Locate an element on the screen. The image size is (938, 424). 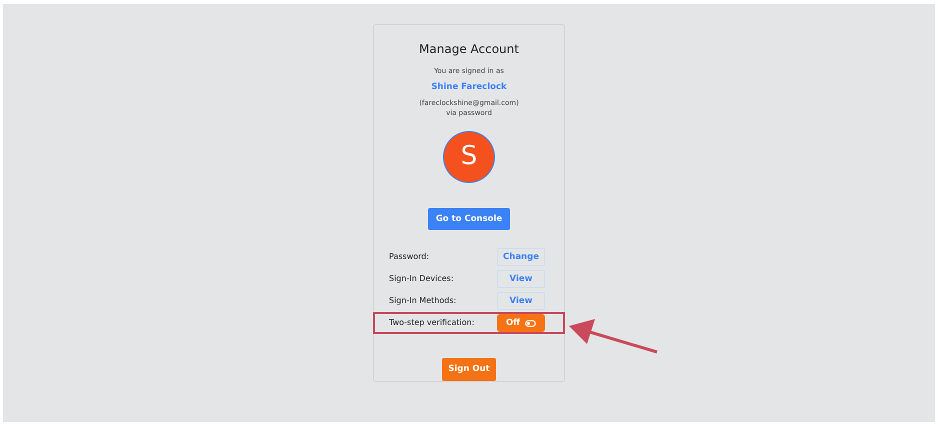
console-button: Go to Console is located at coordinates (469, 219).